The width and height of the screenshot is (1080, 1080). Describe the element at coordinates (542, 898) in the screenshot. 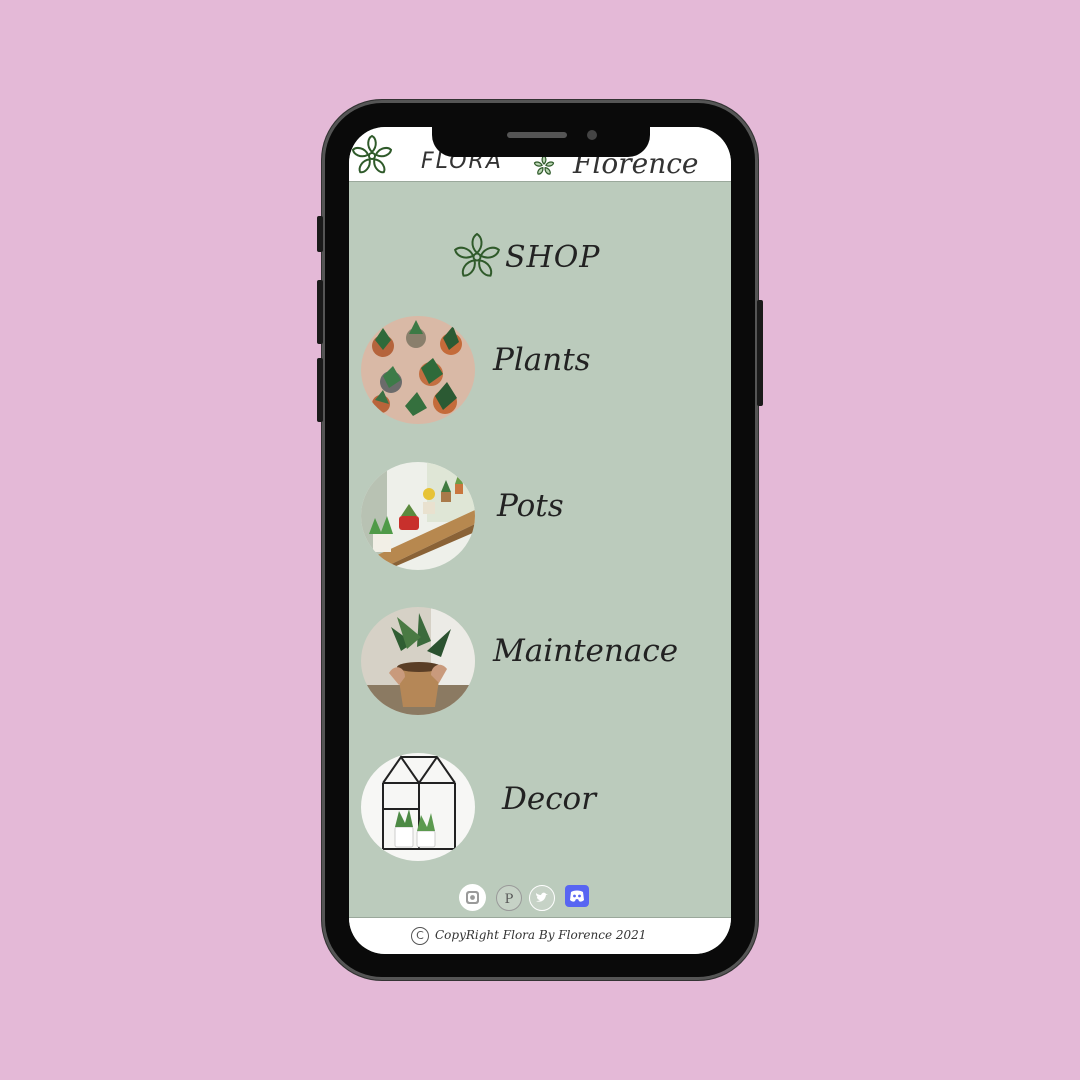

I see `twitter-icon` at that location.